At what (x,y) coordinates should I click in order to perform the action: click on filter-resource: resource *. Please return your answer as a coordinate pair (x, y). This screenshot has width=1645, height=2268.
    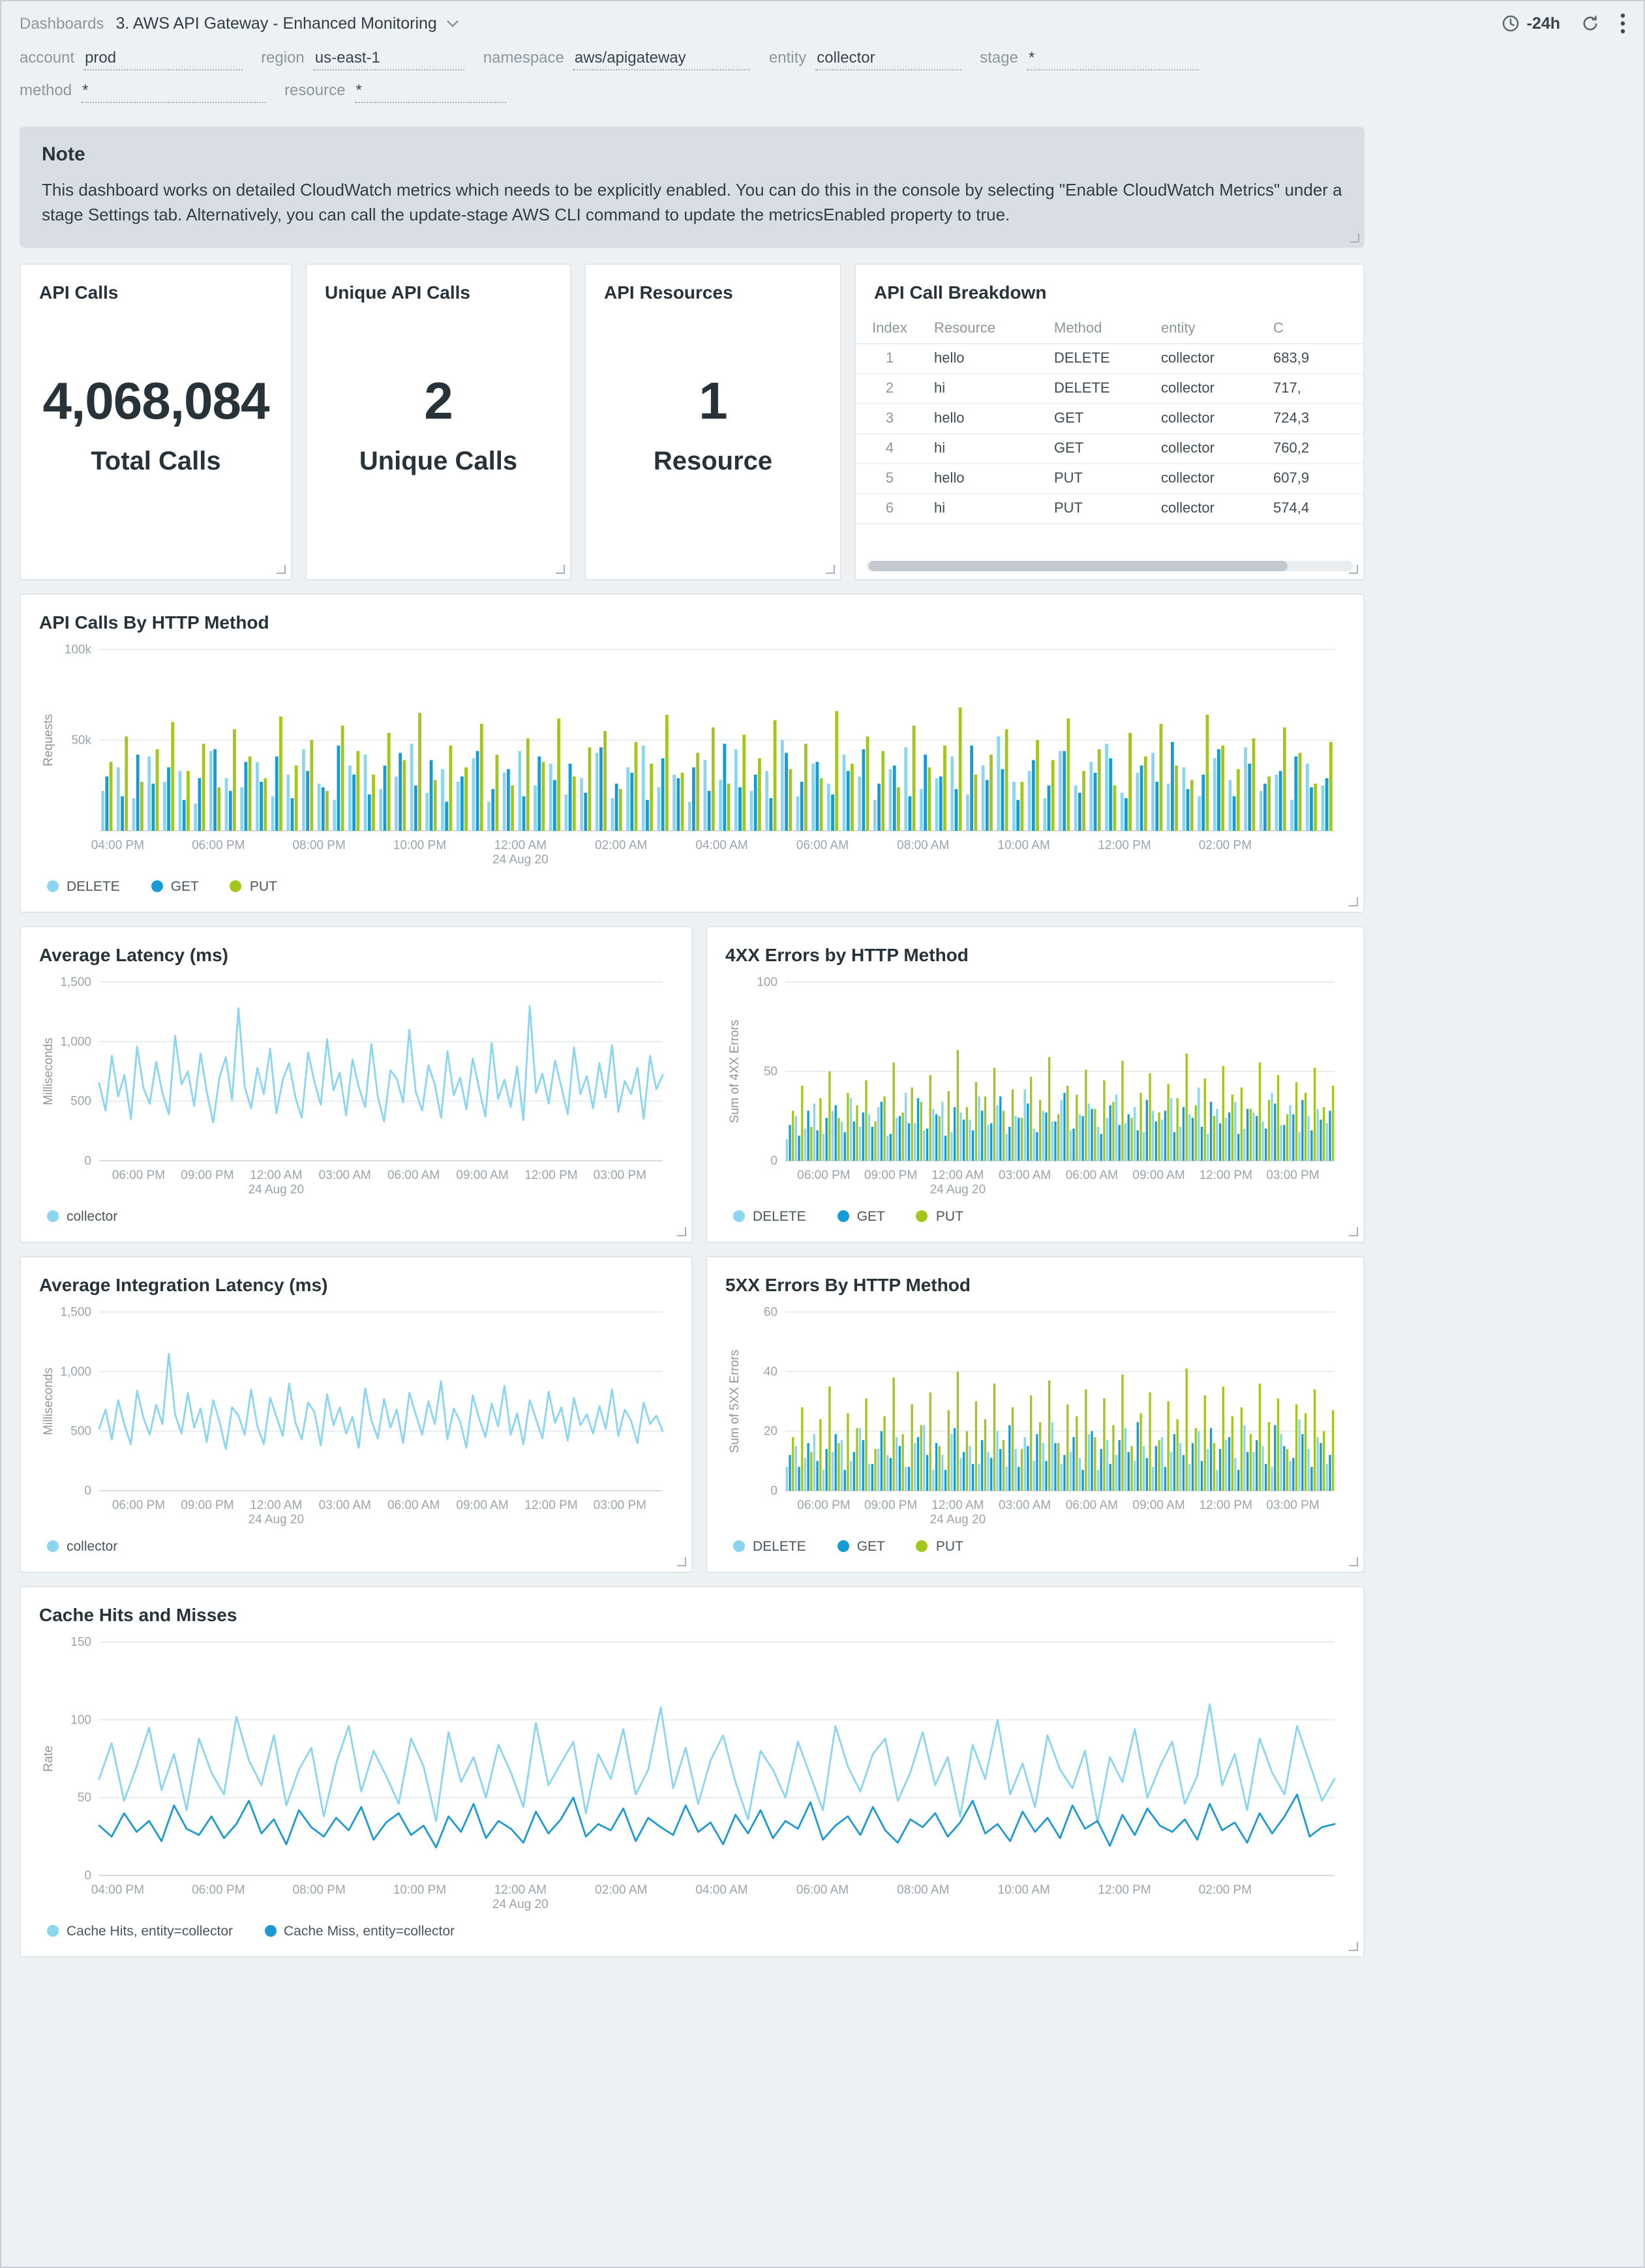
    Looking at the image, I should click on (395, 92).